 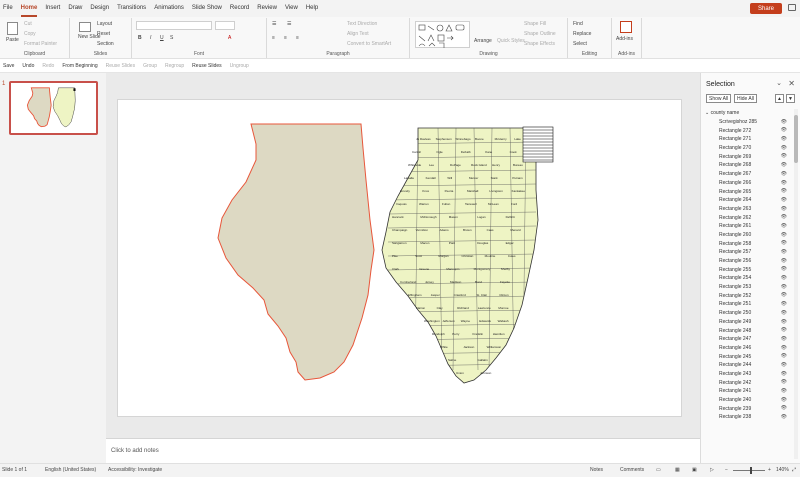 I want to click on tab-slide-show: Slide Show, so click(x=207, y=8).